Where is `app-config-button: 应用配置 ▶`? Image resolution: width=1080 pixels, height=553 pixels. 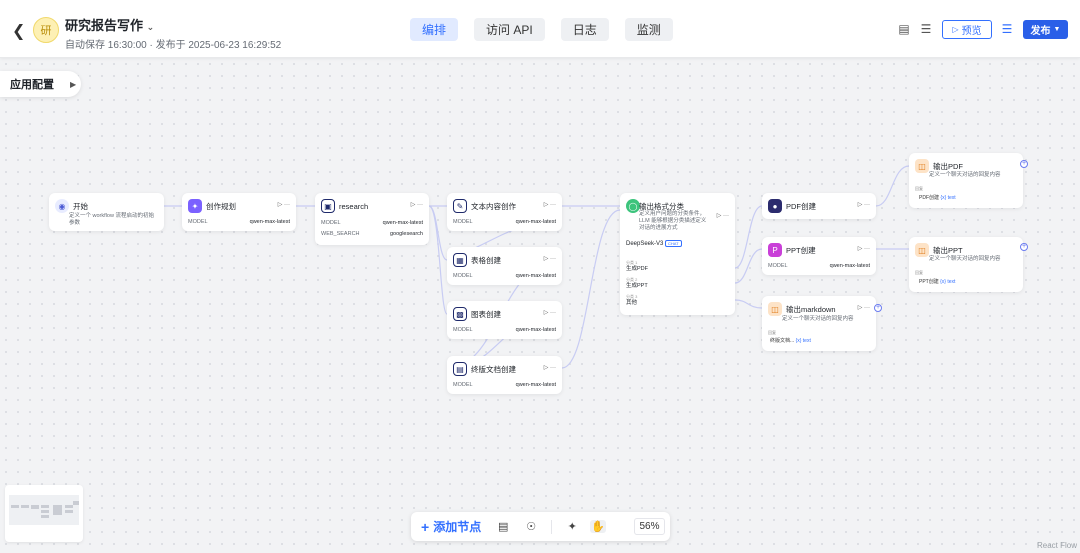
app-config-button: 应用配置 ▶ is located at coordinates (40, 84).